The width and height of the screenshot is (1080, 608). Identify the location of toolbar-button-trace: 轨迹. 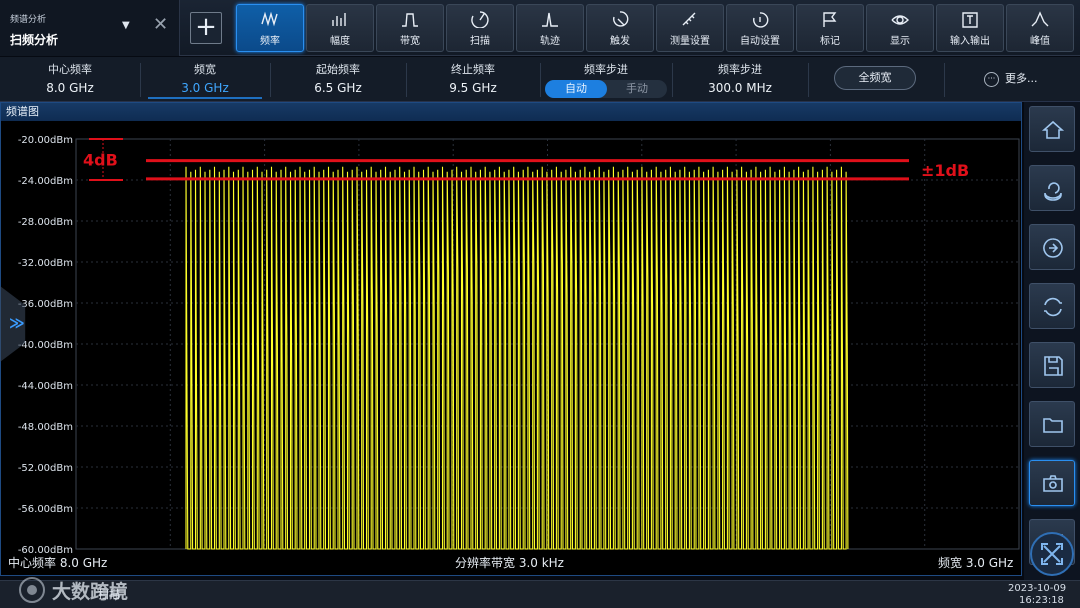
(550, 28).